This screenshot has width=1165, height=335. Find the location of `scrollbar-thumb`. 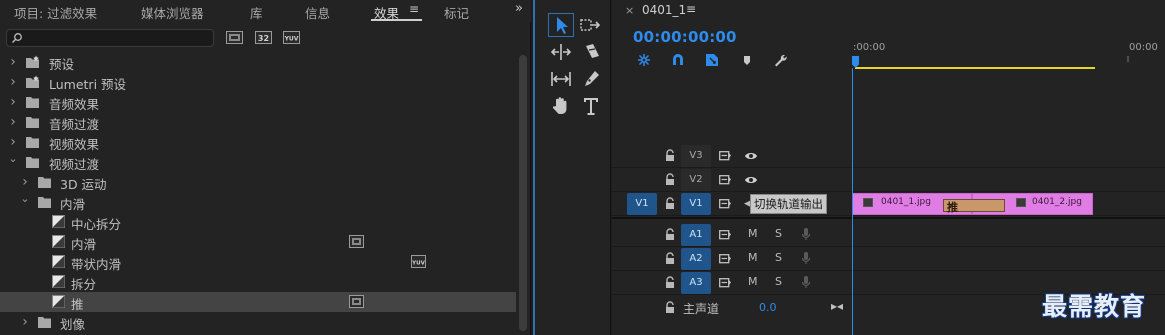

scrollbar-thumb is located at coordinates (523, 193).